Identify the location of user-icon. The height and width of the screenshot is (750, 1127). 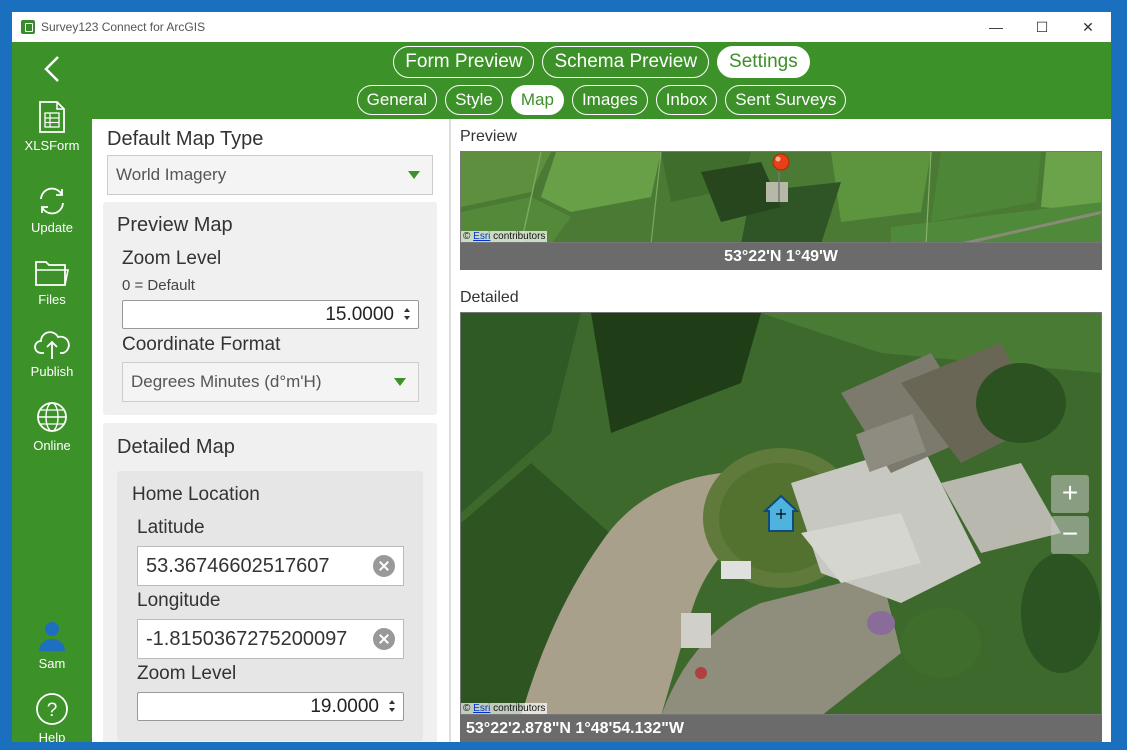
(52, 636).